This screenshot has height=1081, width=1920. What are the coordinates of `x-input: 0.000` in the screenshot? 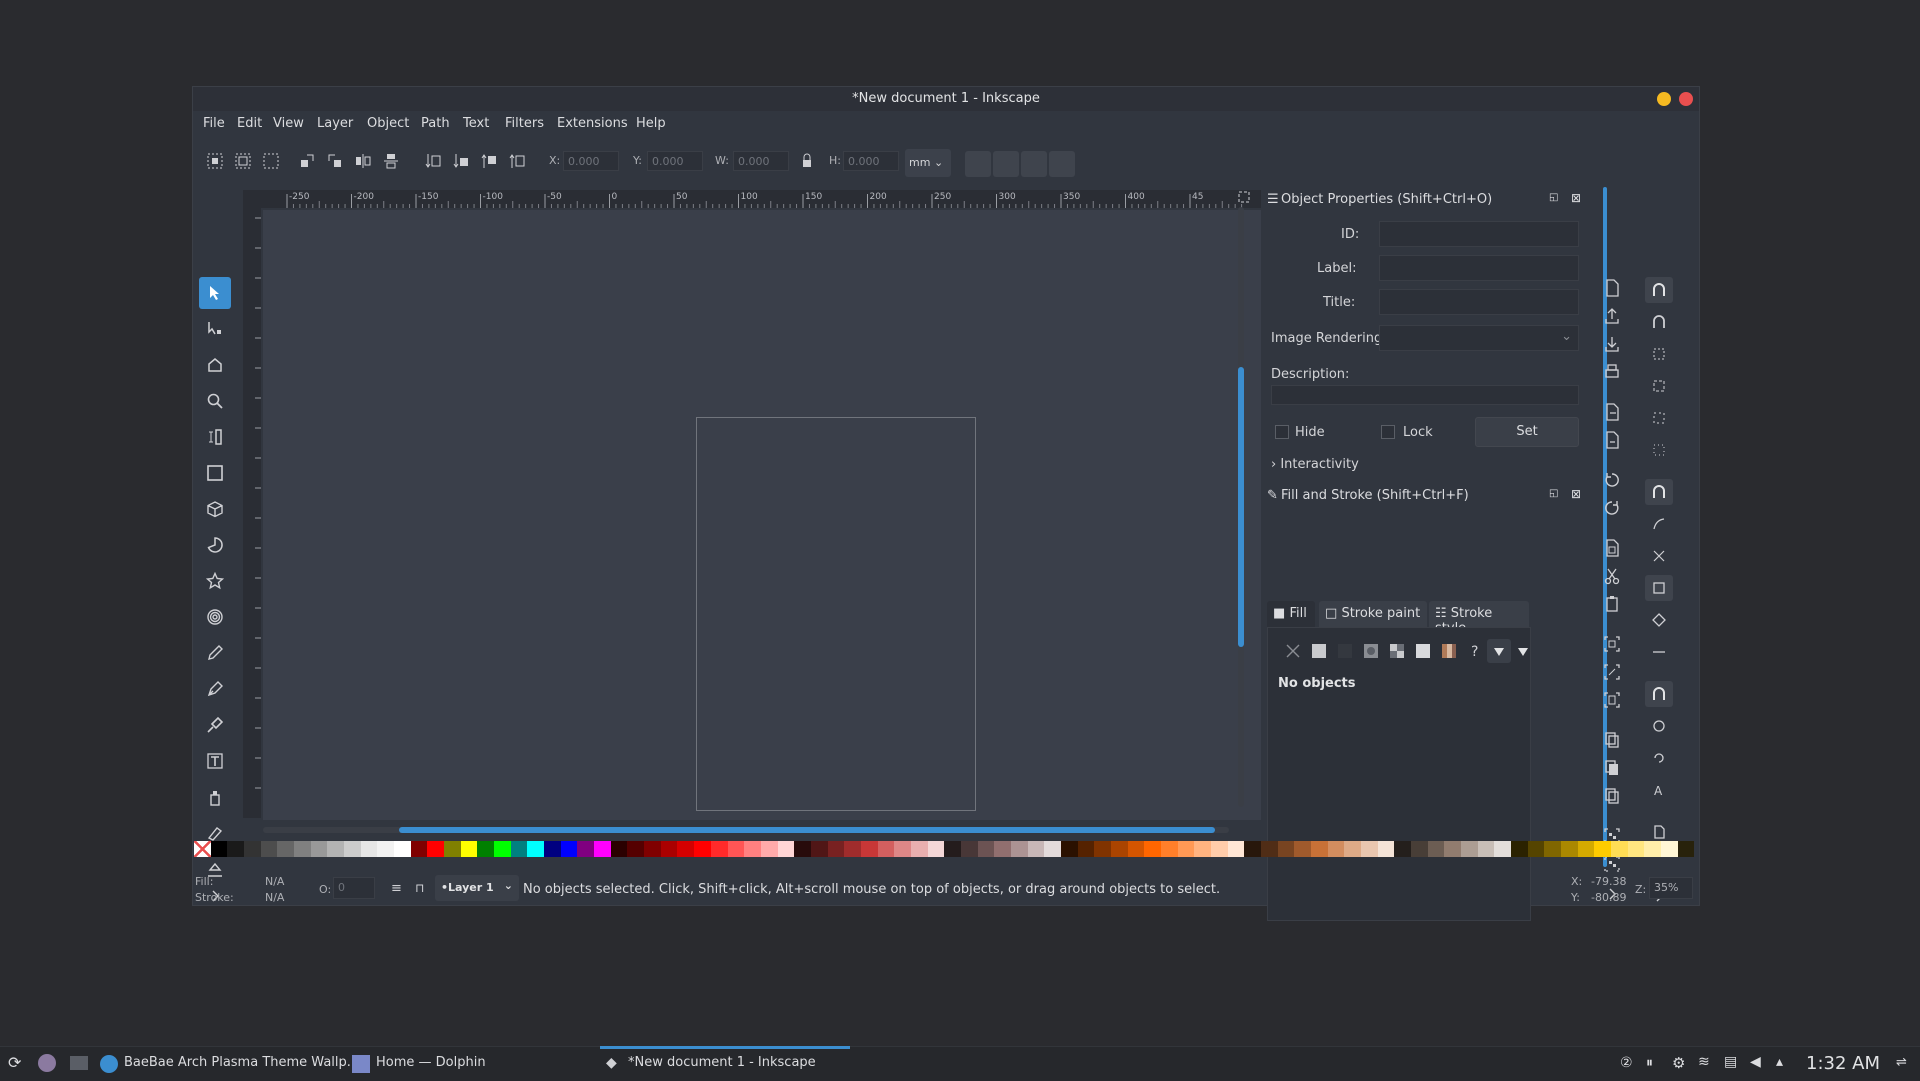 It's located at (591, 161).